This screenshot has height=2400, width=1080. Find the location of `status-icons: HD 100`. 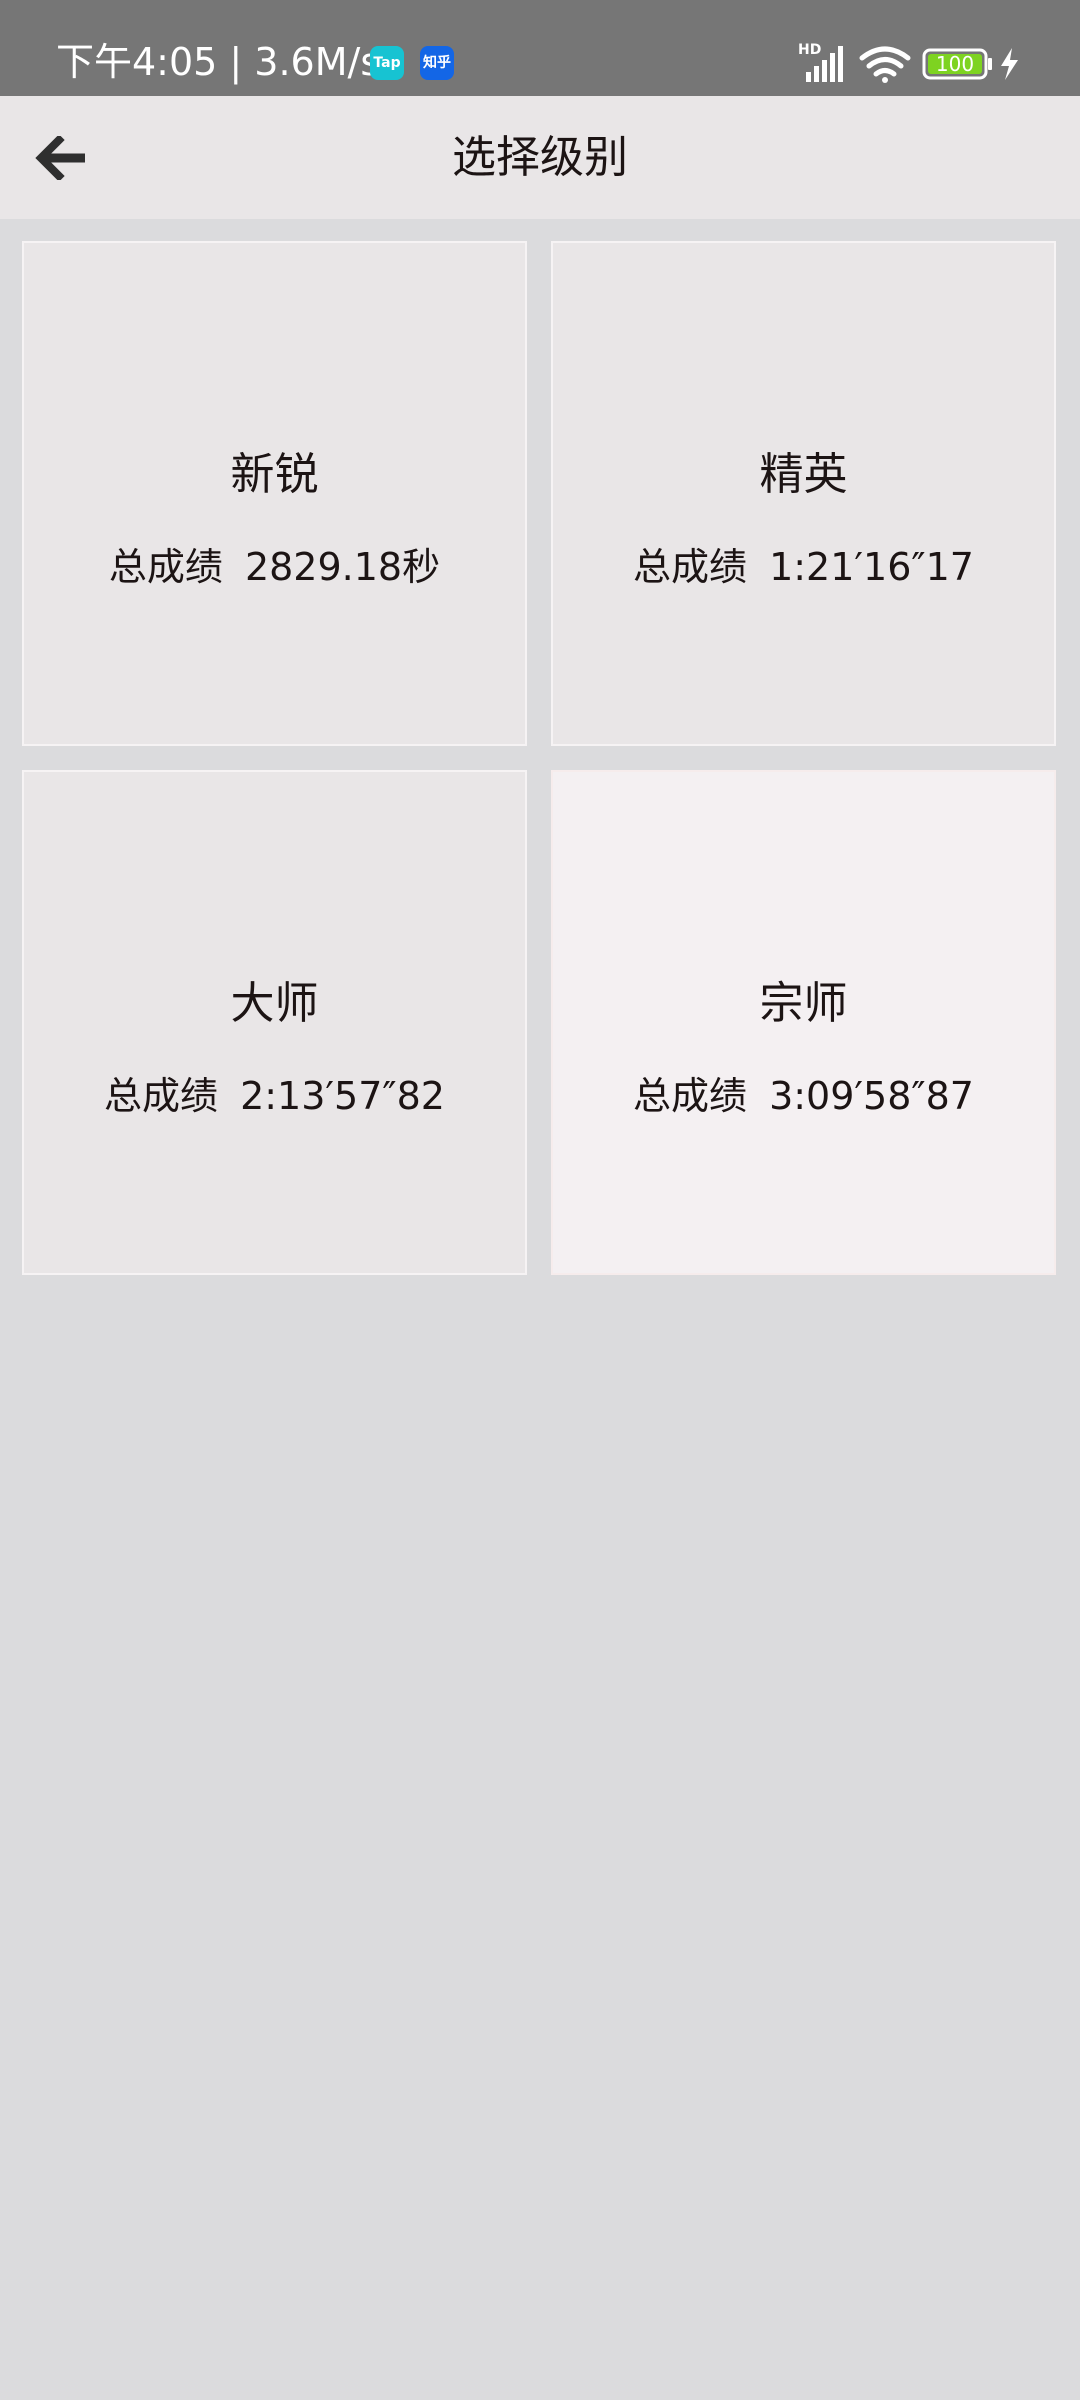

status-icons: HD 100 is located at coordinates (908, 62).